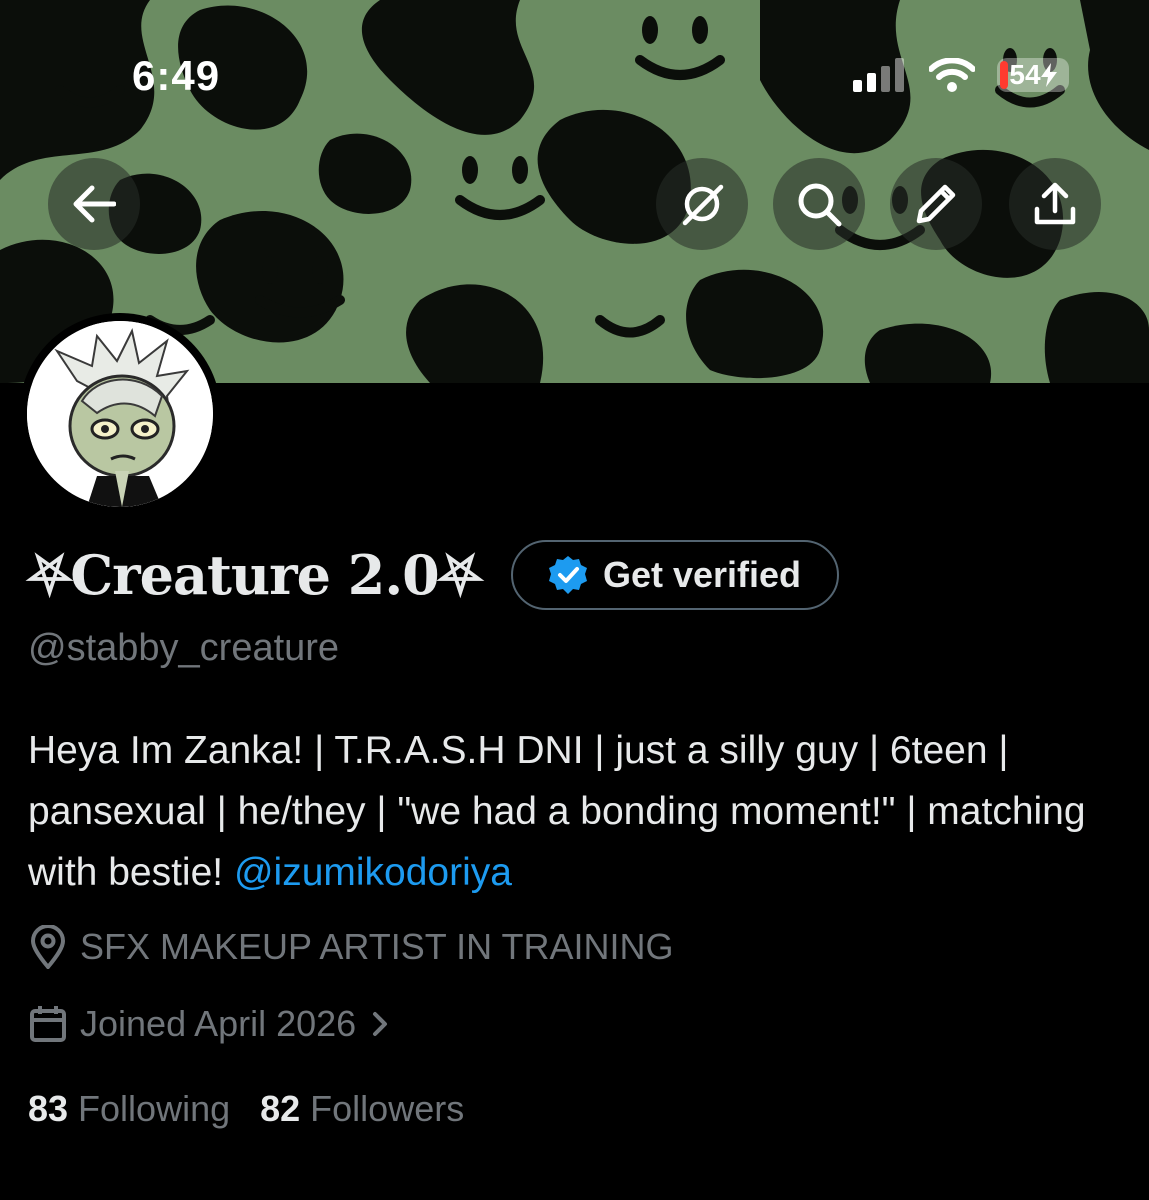  Describe the element at coordinates (380, 1024) in the screenshot. I see `chevron-right-icon` at that location.